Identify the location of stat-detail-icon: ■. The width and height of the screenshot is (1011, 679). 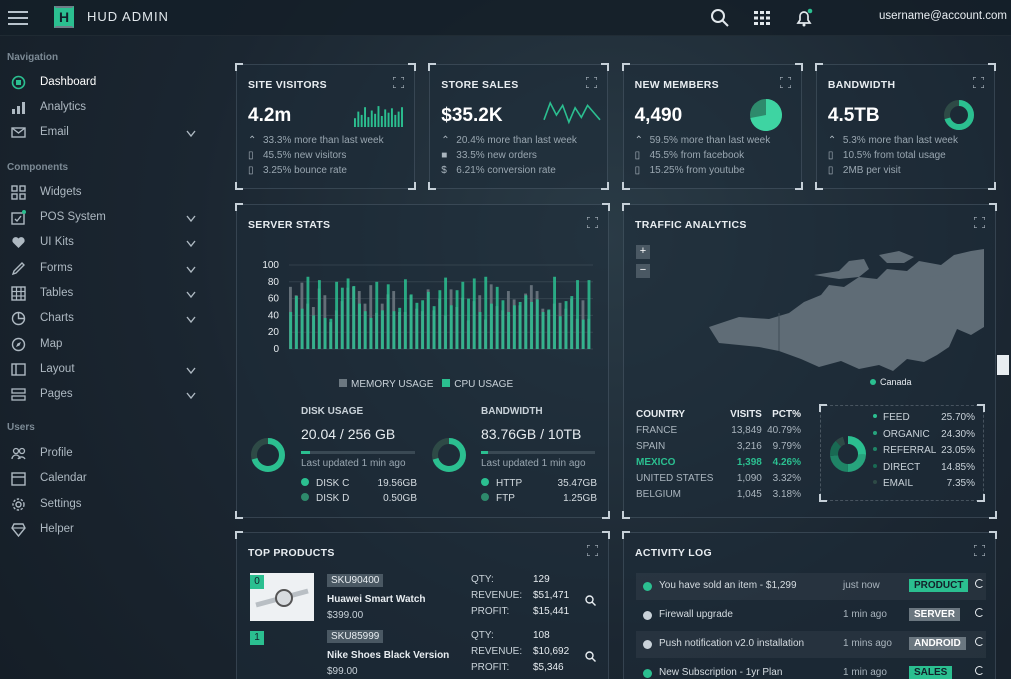
(444, 155).